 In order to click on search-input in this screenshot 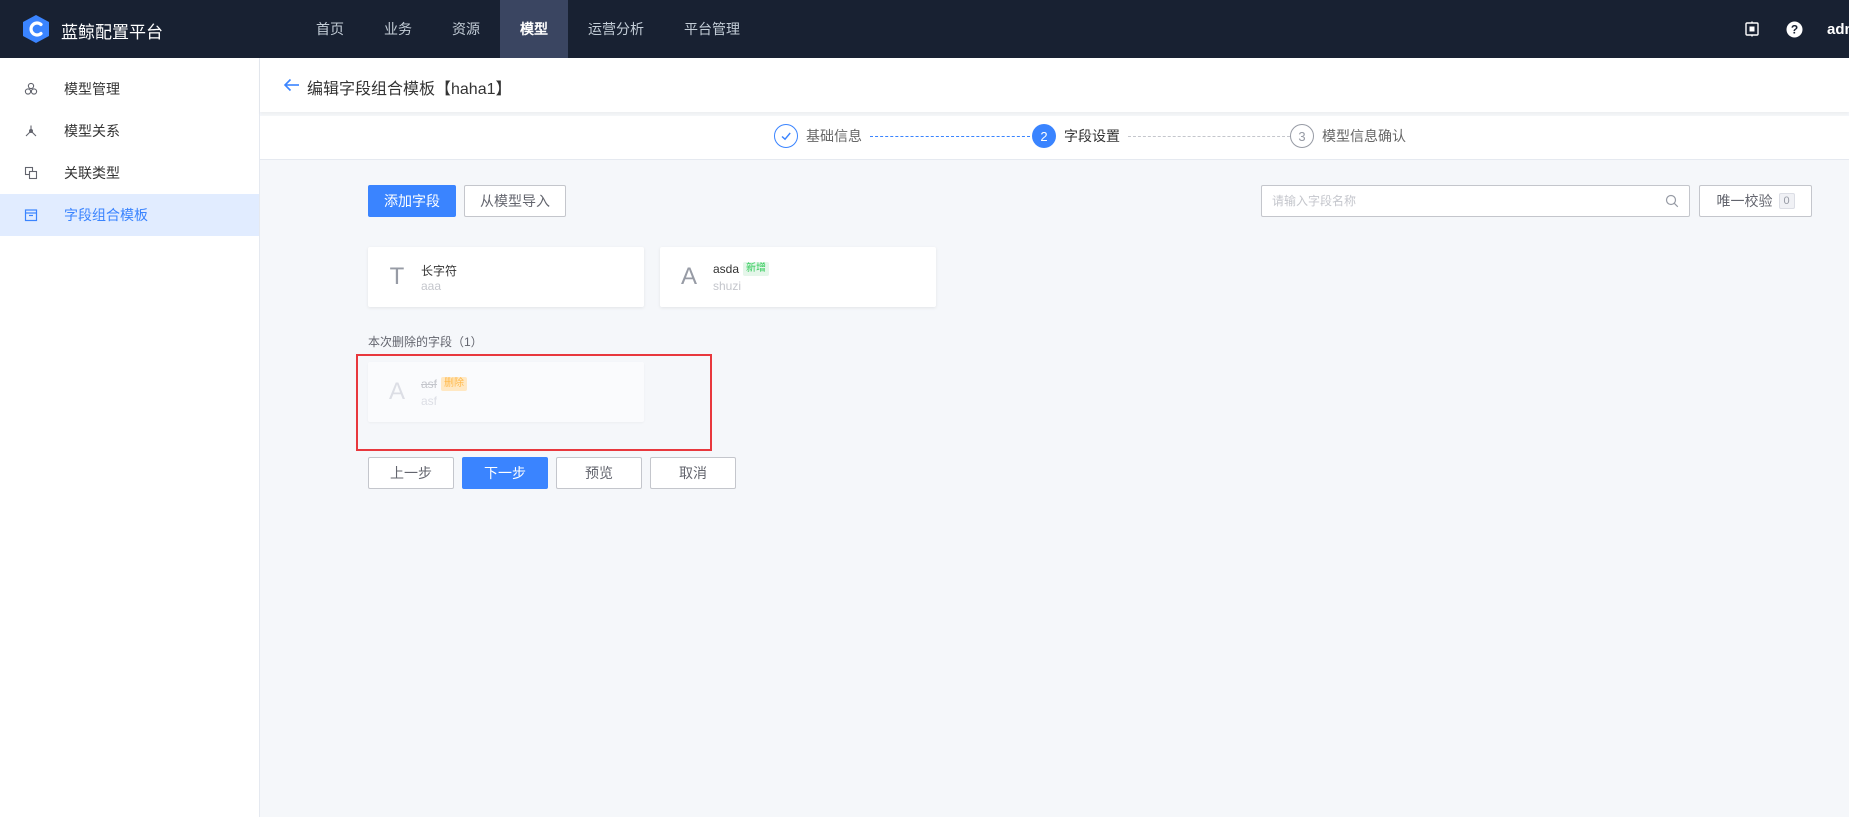, I will do `click(1452, 201)`.